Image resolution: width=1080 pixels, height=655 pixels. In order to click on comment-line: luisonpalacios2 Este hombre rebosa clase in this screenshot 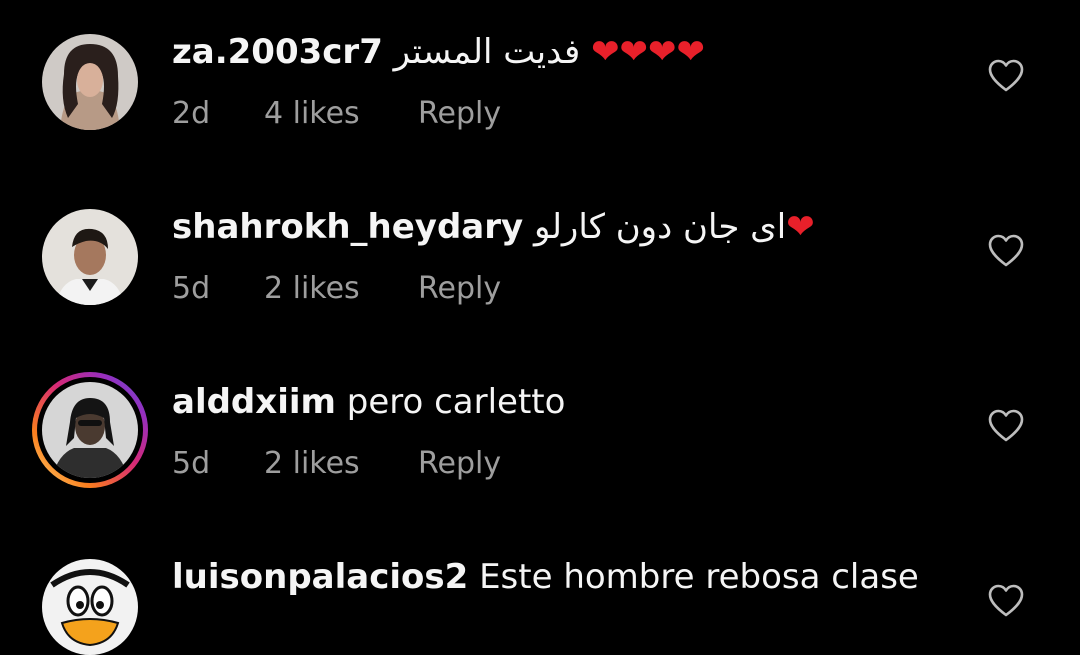, I will do `click(545, 577)`.